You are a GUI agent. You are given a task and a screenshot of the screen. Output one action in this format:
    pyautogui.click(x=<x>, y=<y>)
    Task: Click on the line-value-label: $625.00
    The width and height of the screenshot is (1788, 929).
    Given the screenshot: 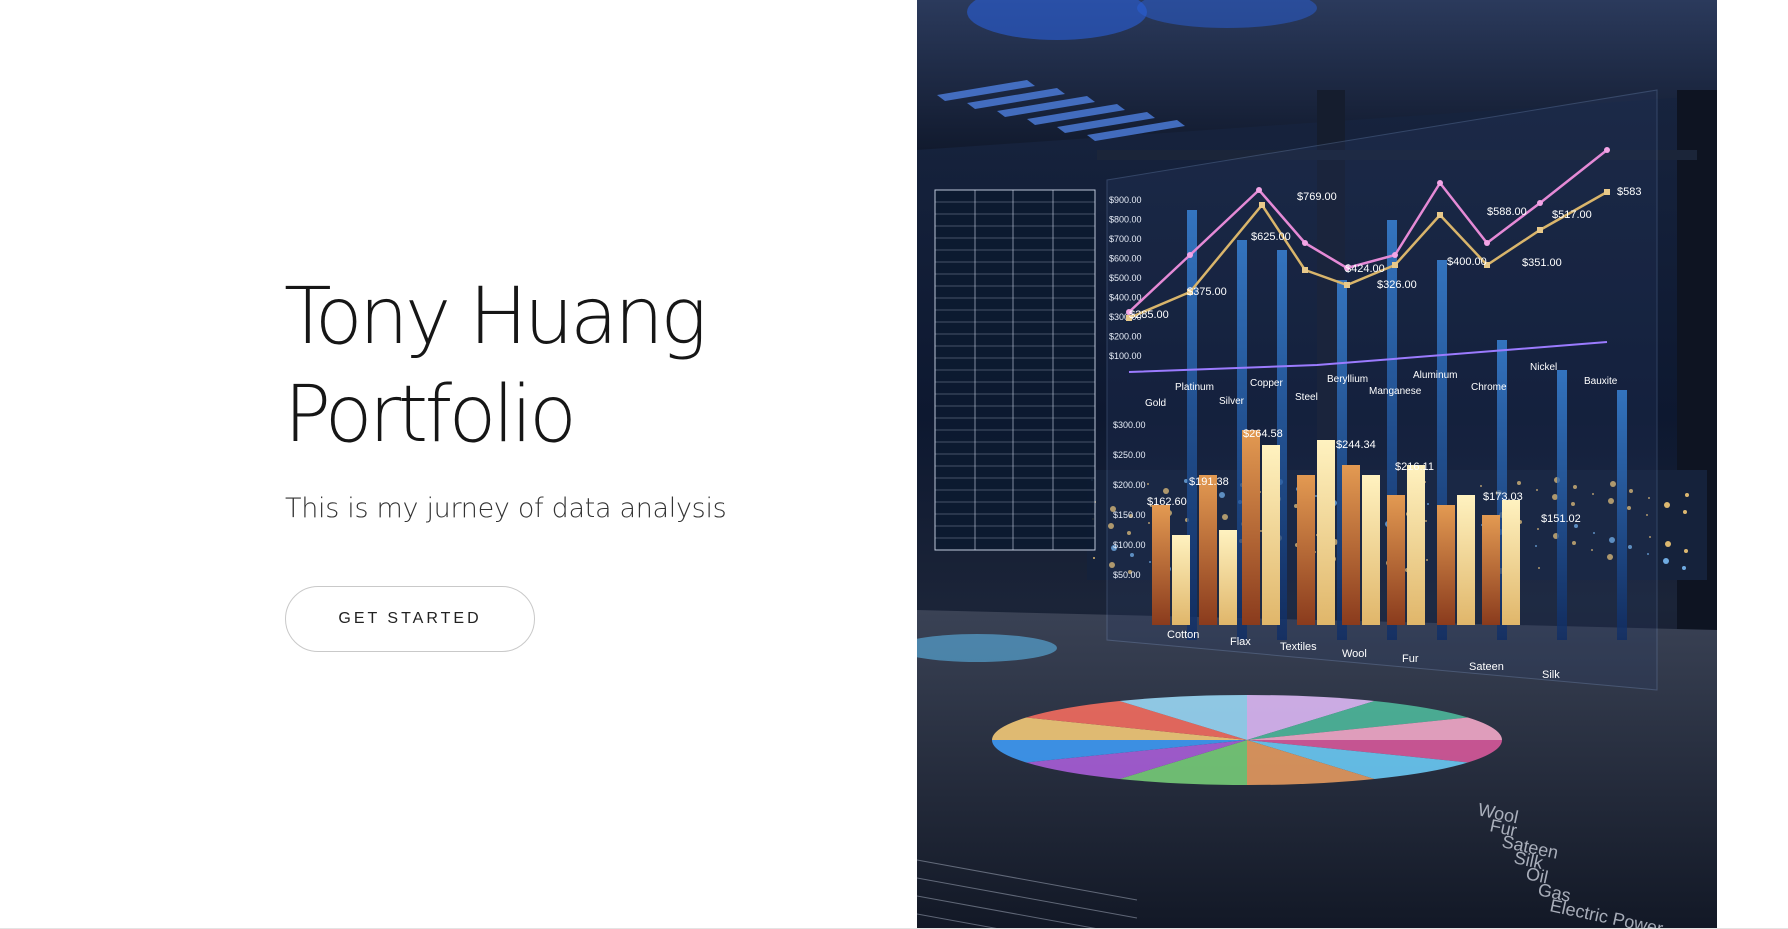 What is the action you would take?
    pyautogui.click(x=1271, y=237)
    